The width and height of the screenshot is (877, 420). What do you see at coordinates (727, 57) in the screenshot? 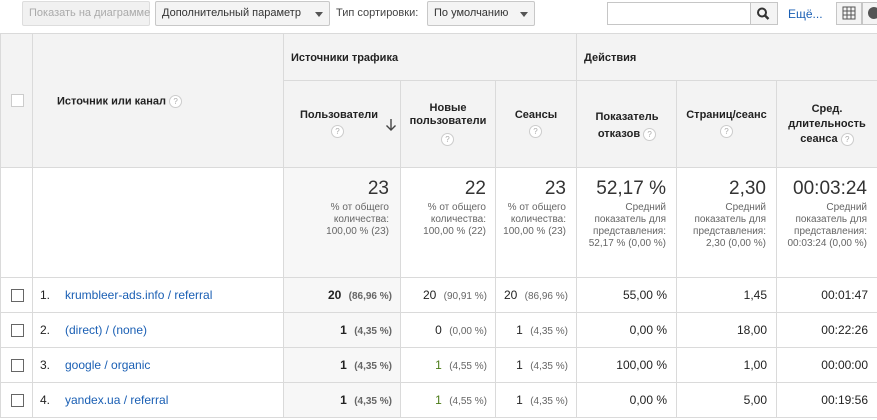
I see `actions-group-header: Действия` at bounding box center [727, 57].